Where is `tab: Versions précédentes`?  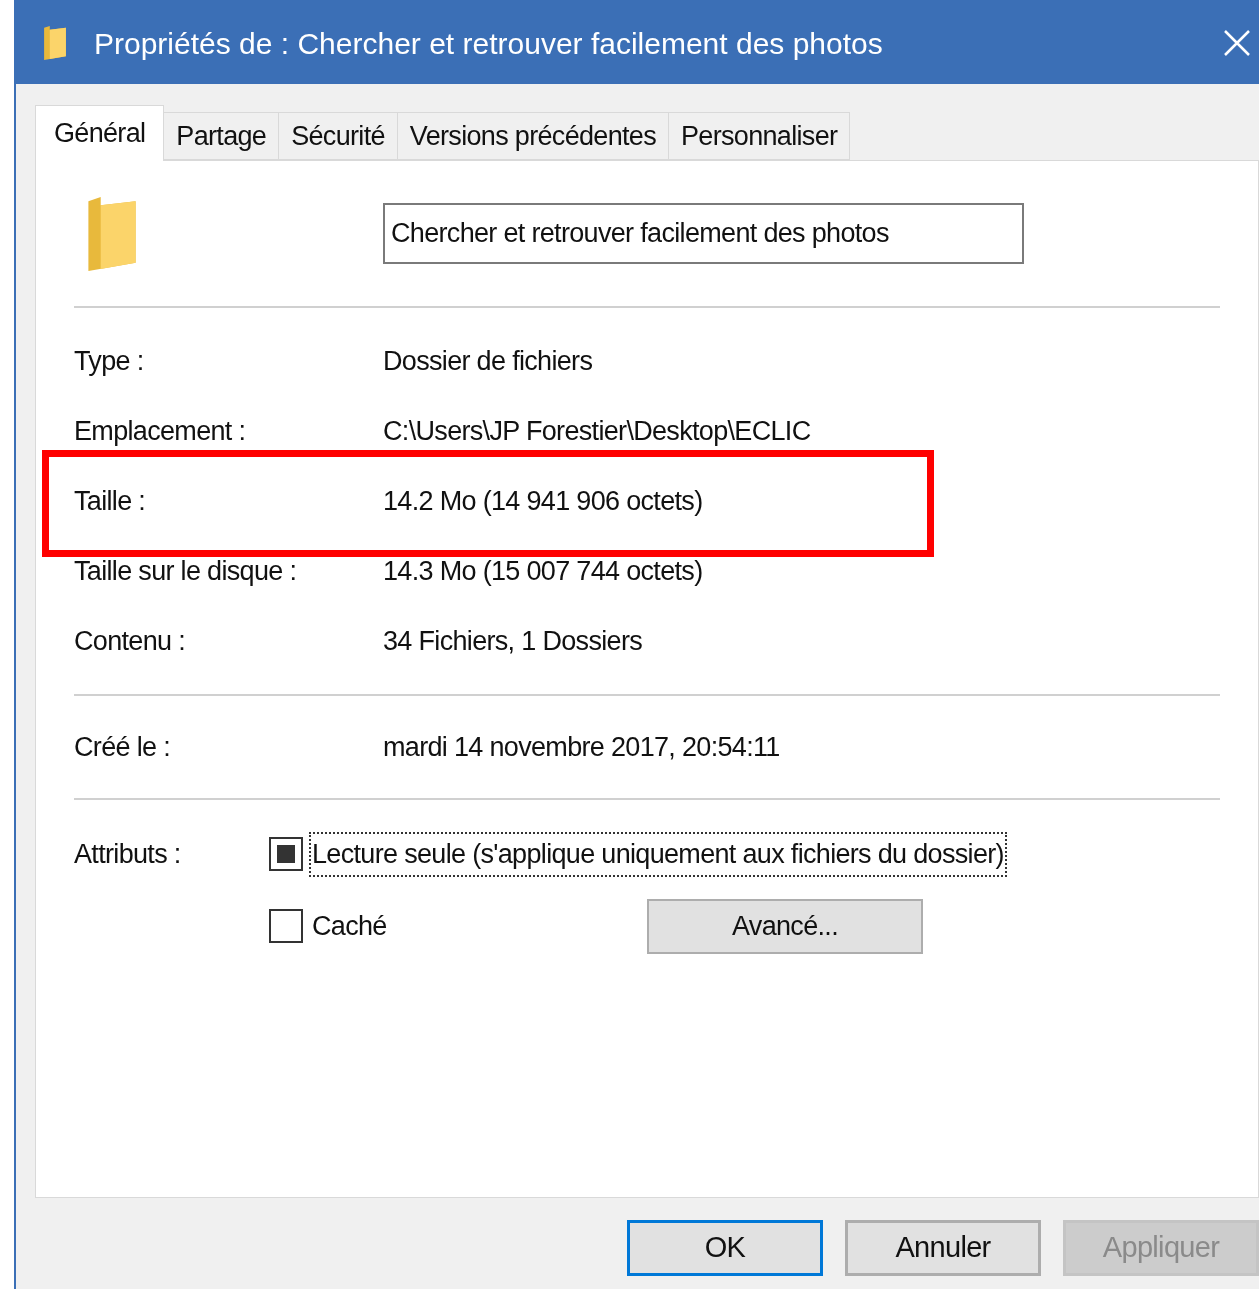 tab: Versions précédentes is located at coordinates (533, 136).